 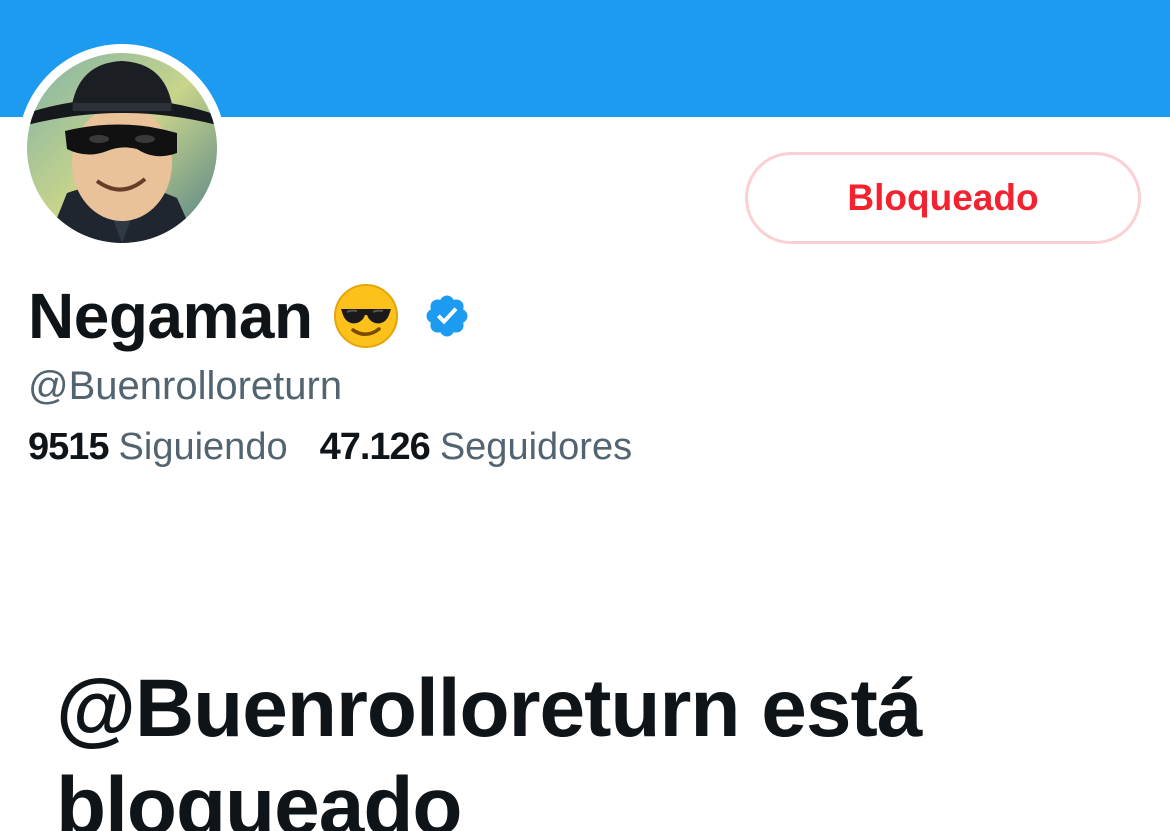 What do you see at coordinates (69, 447) in the screenshot?
I see `following-count: 9515` at bounding box center [69, 447].